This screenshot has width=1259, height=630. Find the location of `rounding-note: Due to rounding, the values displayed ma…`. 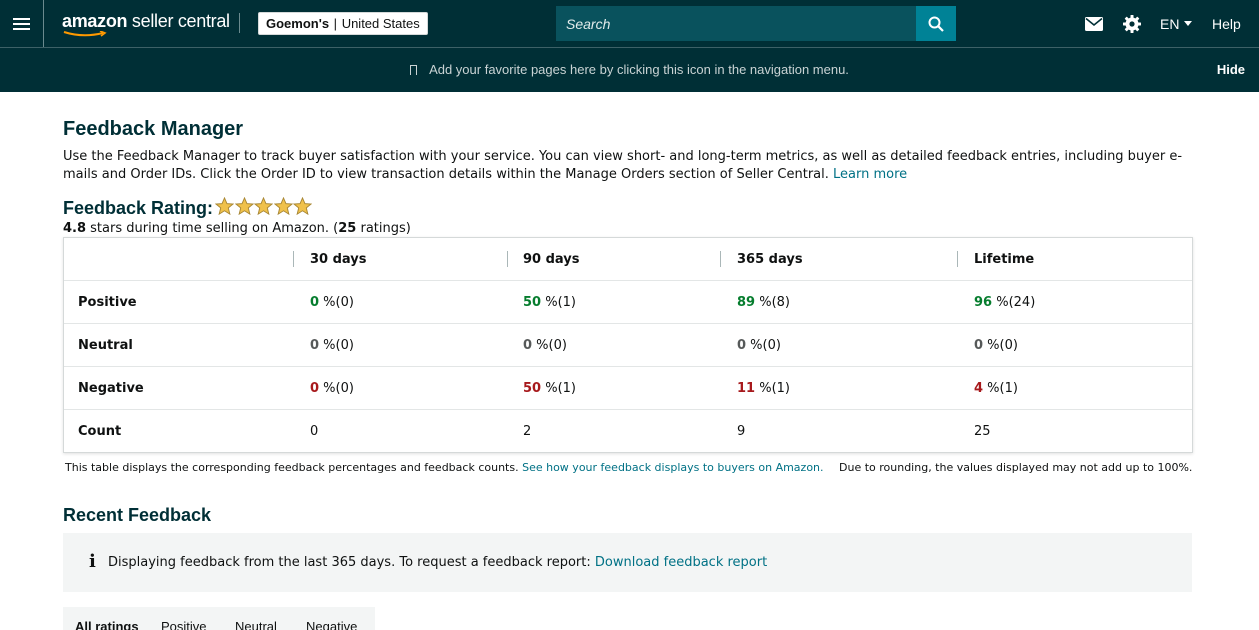

rounding-note: Due to rounding, the values displayed ma… is located at coordinates (1016, 467).